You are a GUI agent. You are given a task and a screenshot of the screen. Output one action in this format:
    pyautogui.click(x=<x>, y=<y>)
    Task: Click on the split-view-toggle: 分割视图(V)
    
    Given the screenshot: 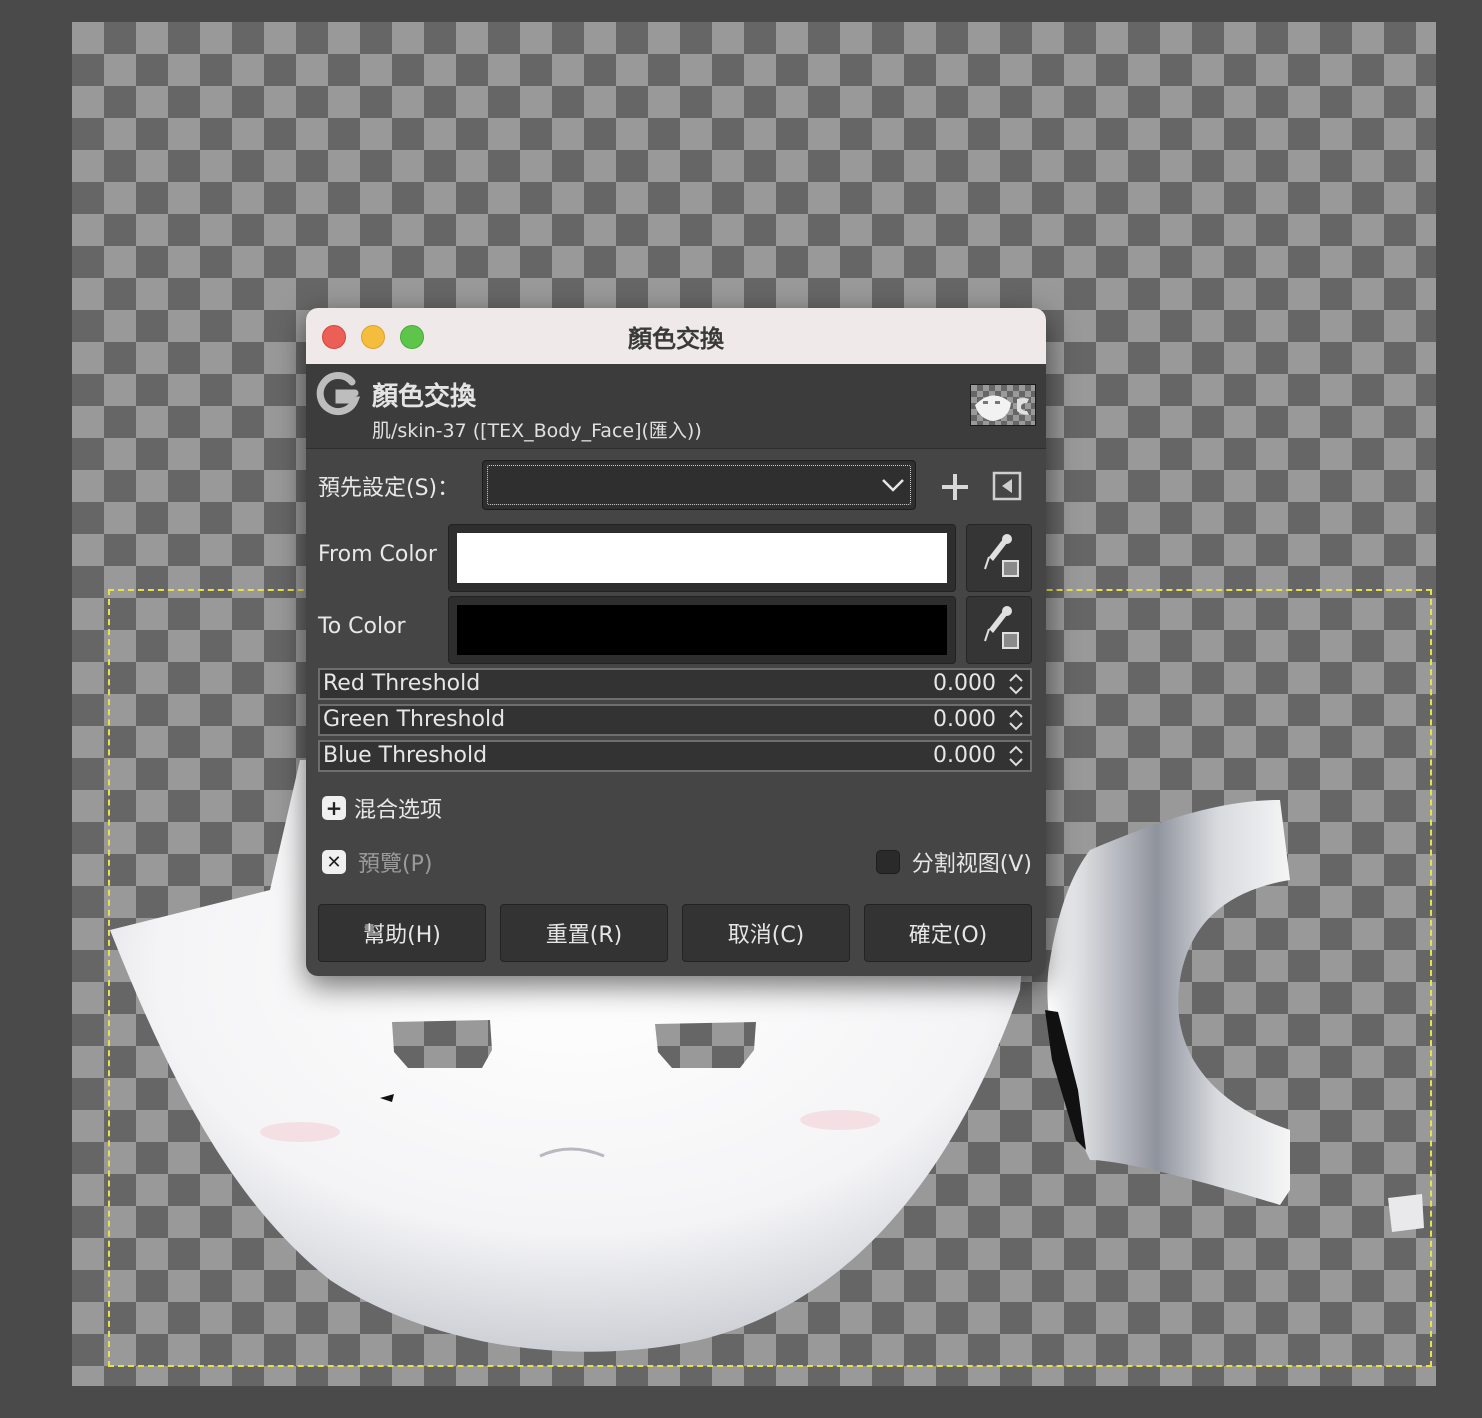 What is the action you would take?
    pyautogui.click(x=953, y=862)
    